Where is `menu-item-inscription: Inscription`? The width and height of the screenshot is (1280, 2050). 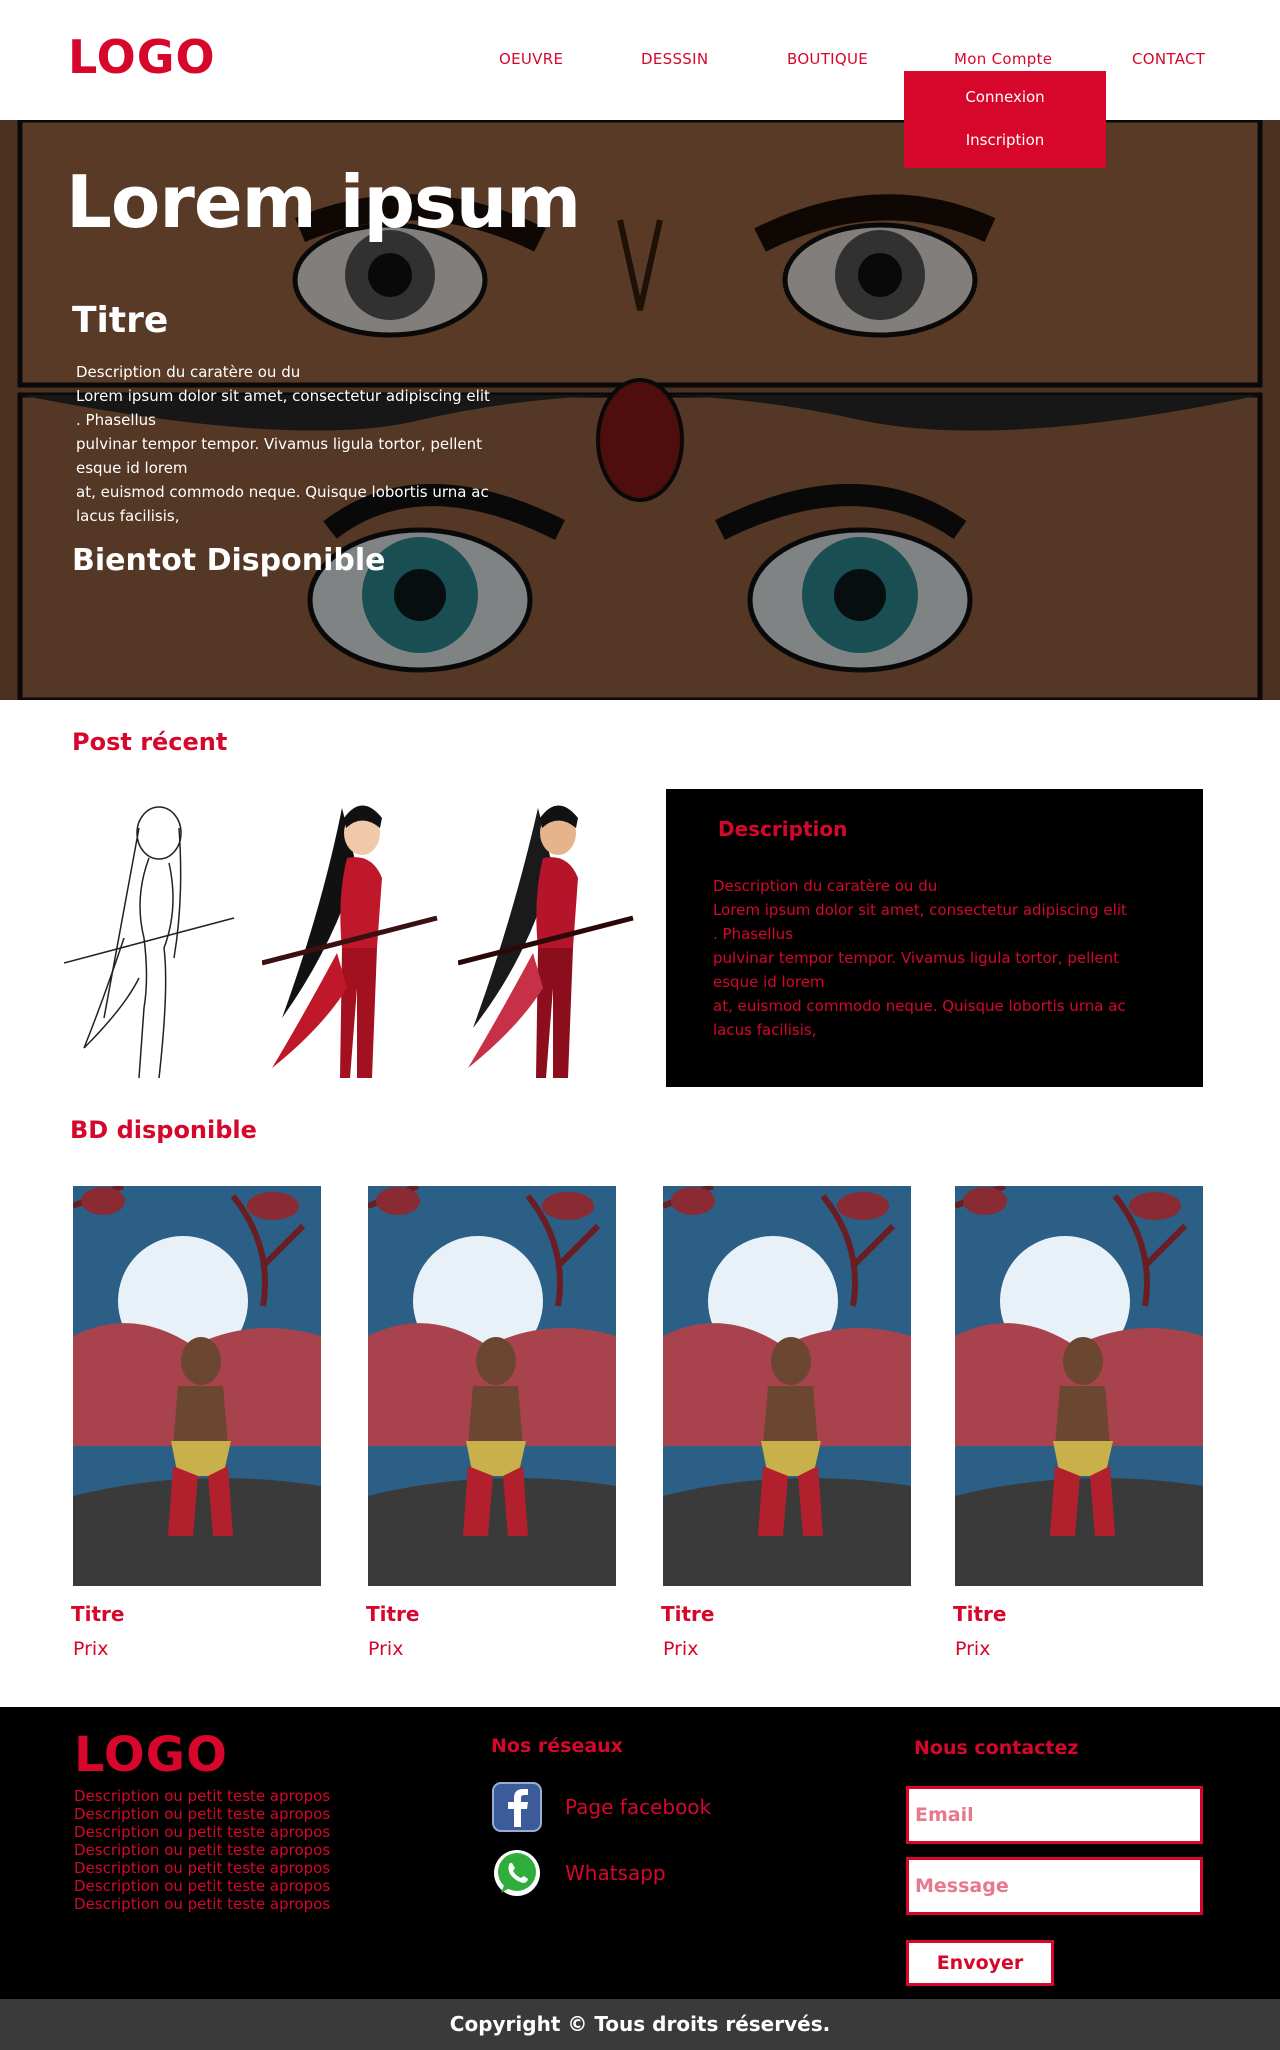 menu-item-inscription: Inscription is located at coordinates (1005, 140).